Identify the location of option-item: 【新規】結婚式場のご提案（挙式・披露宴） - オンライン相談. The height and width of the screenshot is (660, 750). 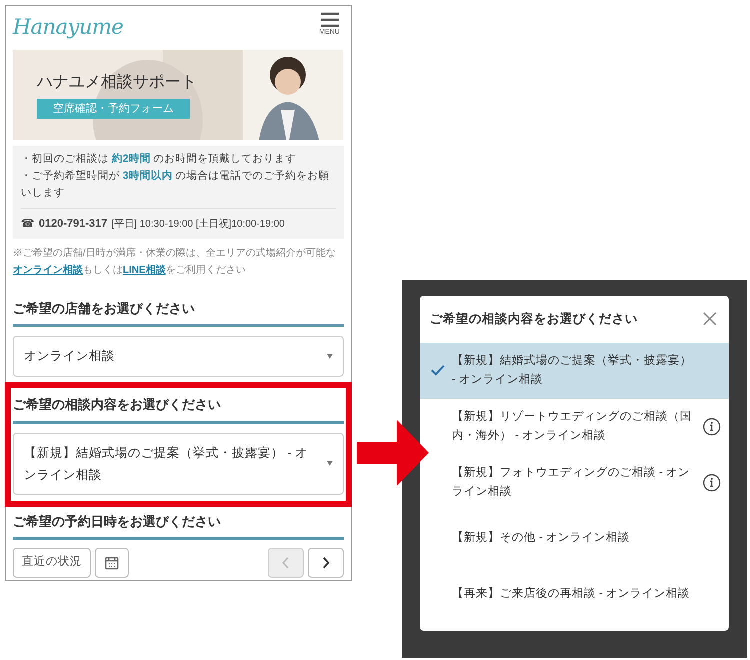
(574, 370).